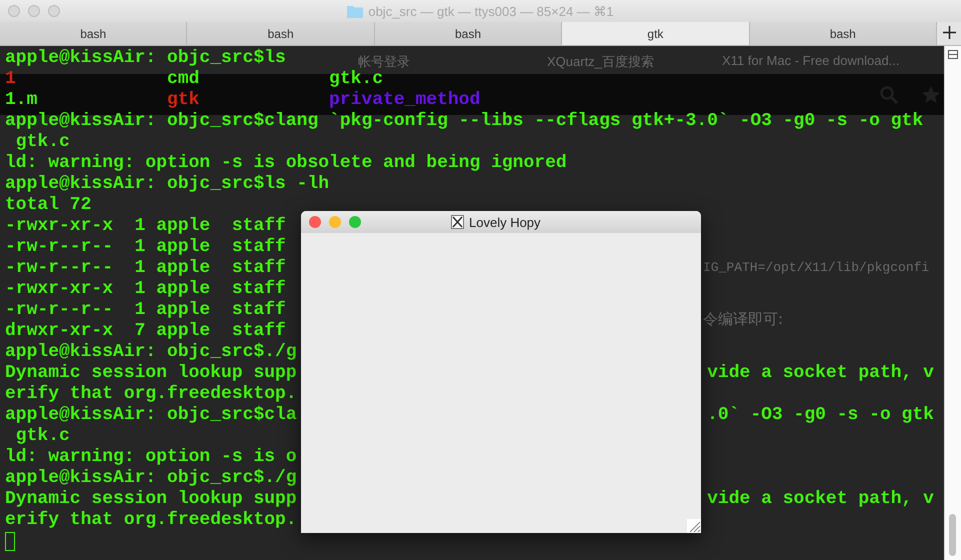  I want to click on terminal-line: total 72, so click(48, 205).